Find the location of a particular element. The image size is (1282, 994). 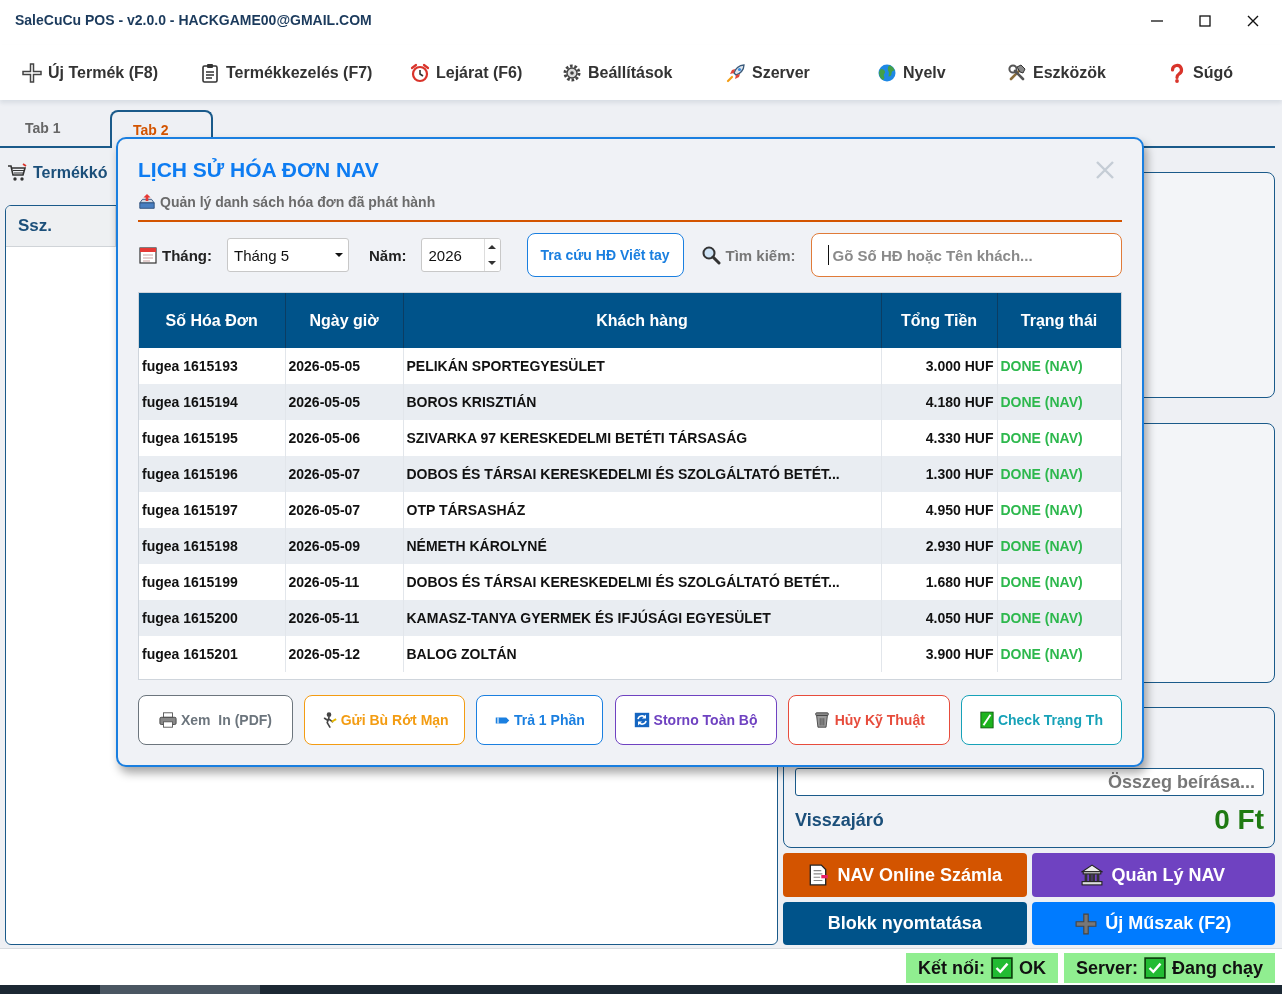

table-cell: BALOG ZOLTÁN is located at coordinates (642, 654).